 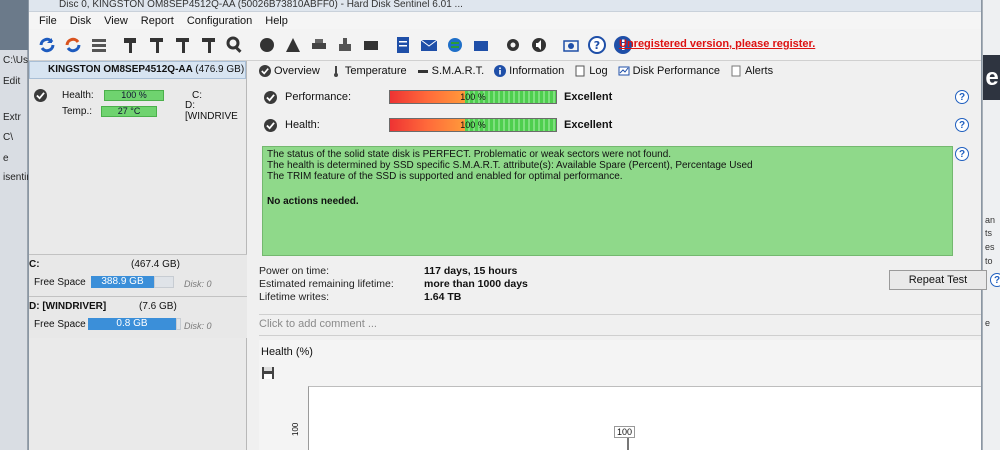 I want to click on tab-information: Information, so click(x=529, y=70).